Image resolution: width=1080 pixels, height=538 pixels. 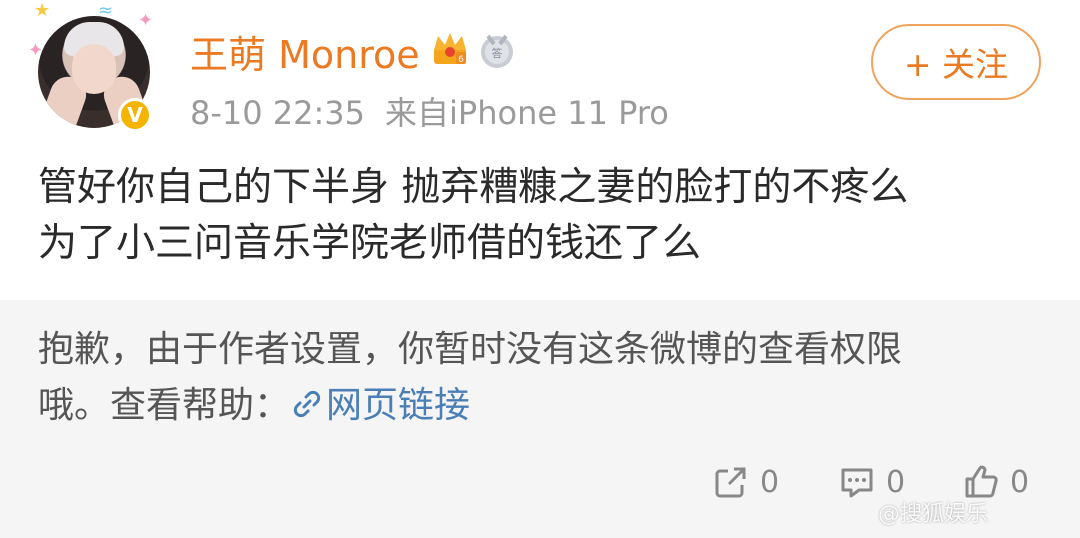 I want to click on post-meta: 8-10 22:35 来自iPhone 11 Pro, so click(x=429, y=111).